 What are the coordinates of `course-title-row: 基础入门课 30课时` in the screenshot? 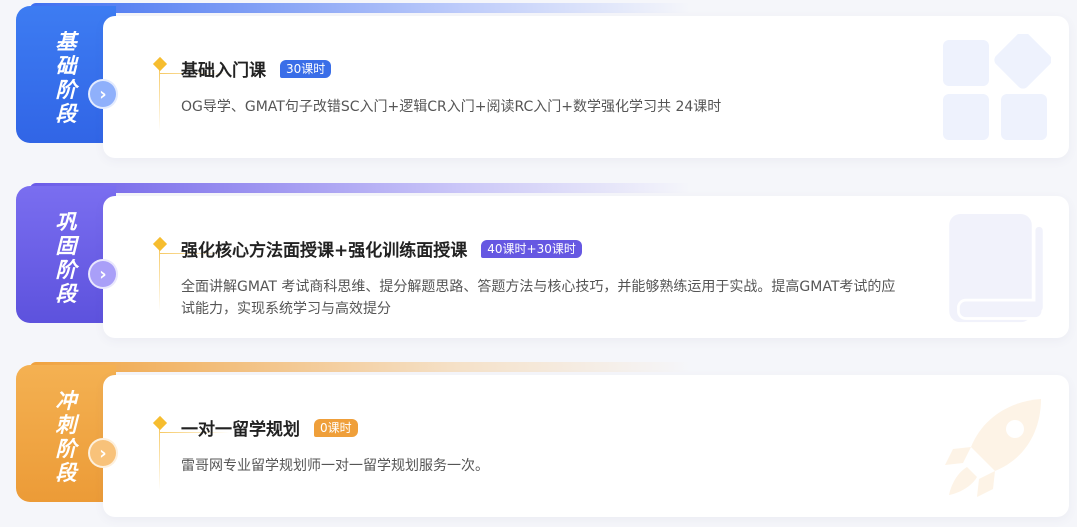 It's located at (256, 68).